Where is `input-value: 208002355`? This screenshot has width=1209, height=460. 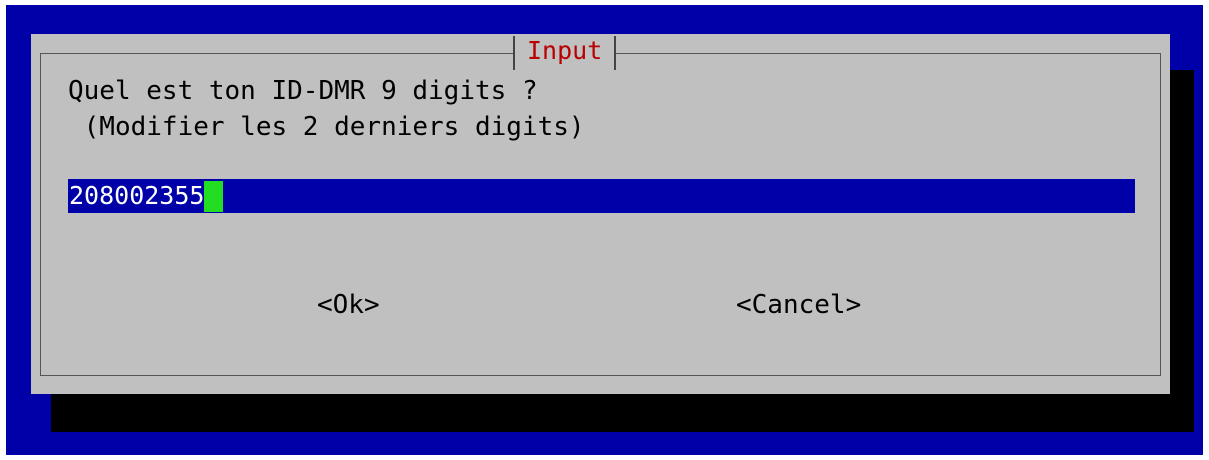
input-value: 208002355 is located at coordinates (137, 195).